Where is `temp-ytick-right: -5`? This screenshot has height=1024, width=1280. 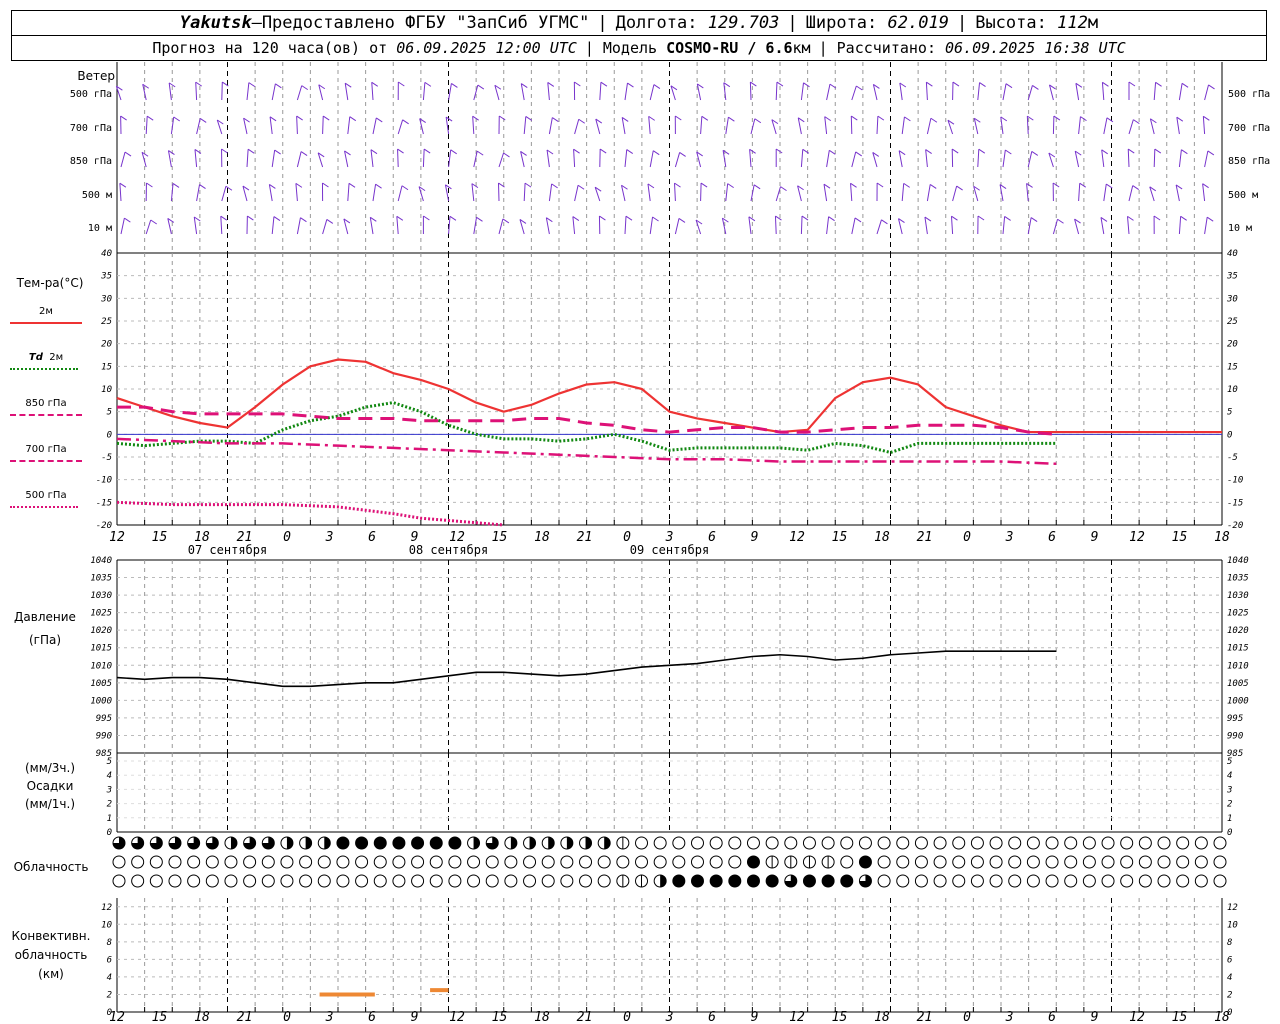 temp-ytick-right: -5 is located at coordinates (1232, 458).